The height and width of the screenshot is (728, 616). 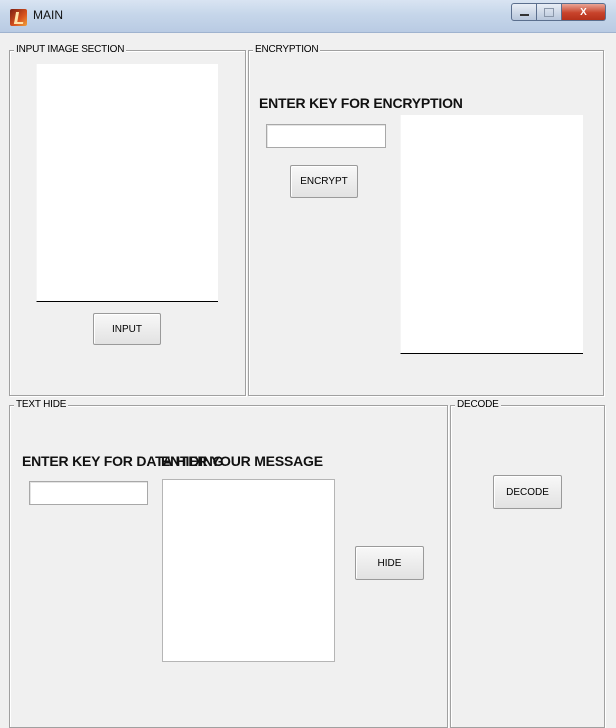 What do you see at coordinates (127, 329) in the screenshot?
I see `input-button: INPUT` at bounding box center [127, 329].